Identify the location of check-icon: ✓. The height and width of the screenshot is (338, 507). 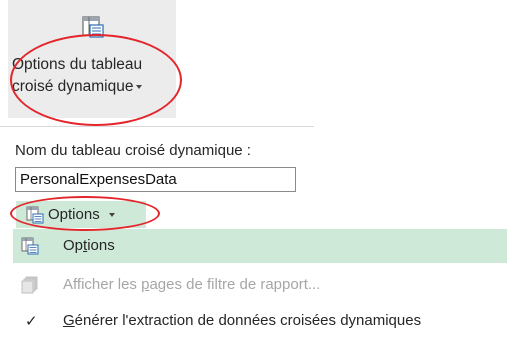
(31, 321).